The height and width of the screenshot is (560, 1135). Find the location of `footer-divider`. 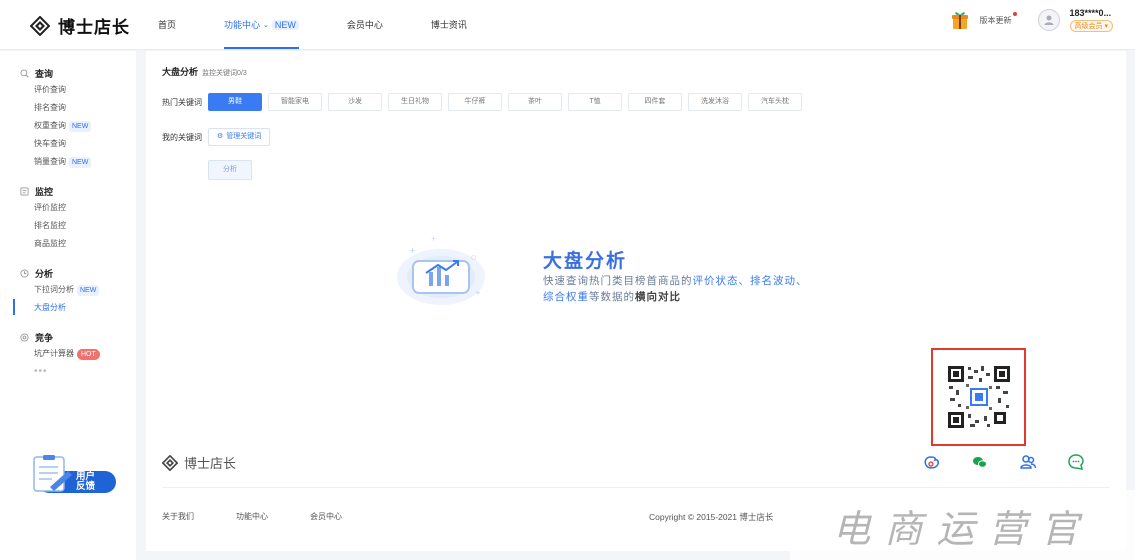

footer-divider is located at coordinates (636, 487).